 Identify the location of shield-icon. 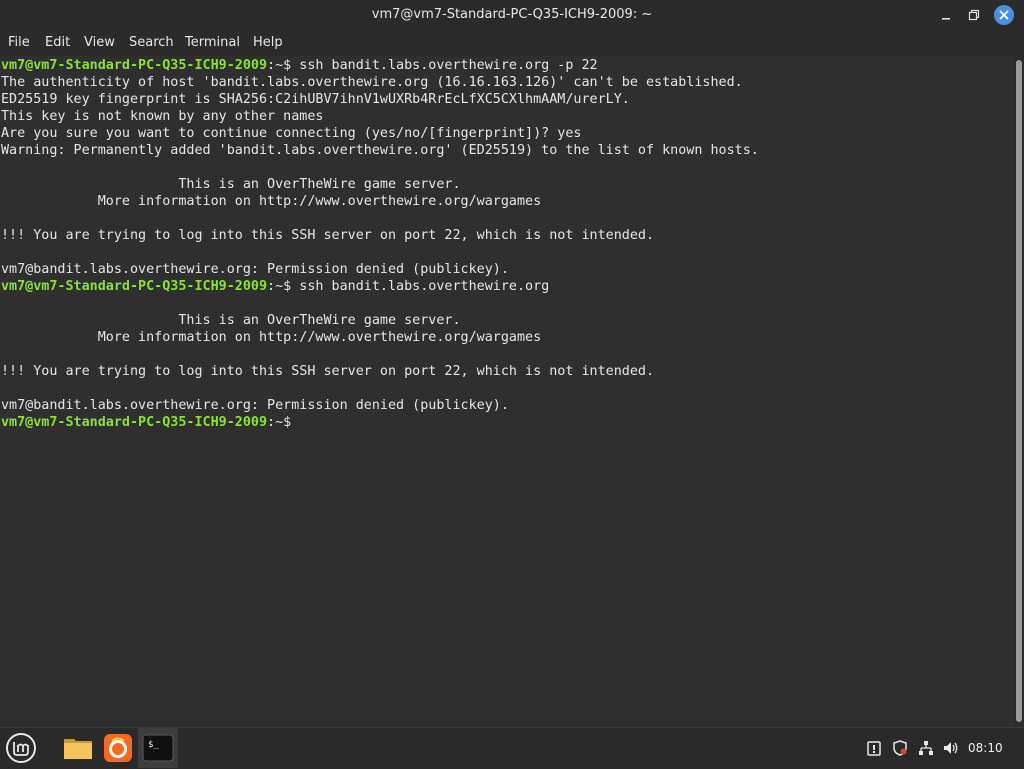
(900, 748).